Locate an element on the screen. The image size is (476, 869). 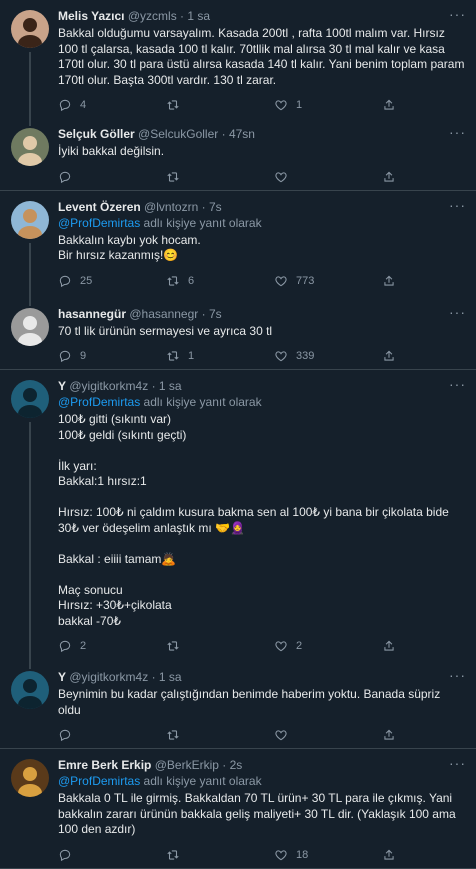
user-handle: @lvntozrn is located at coordinates (171, 207).